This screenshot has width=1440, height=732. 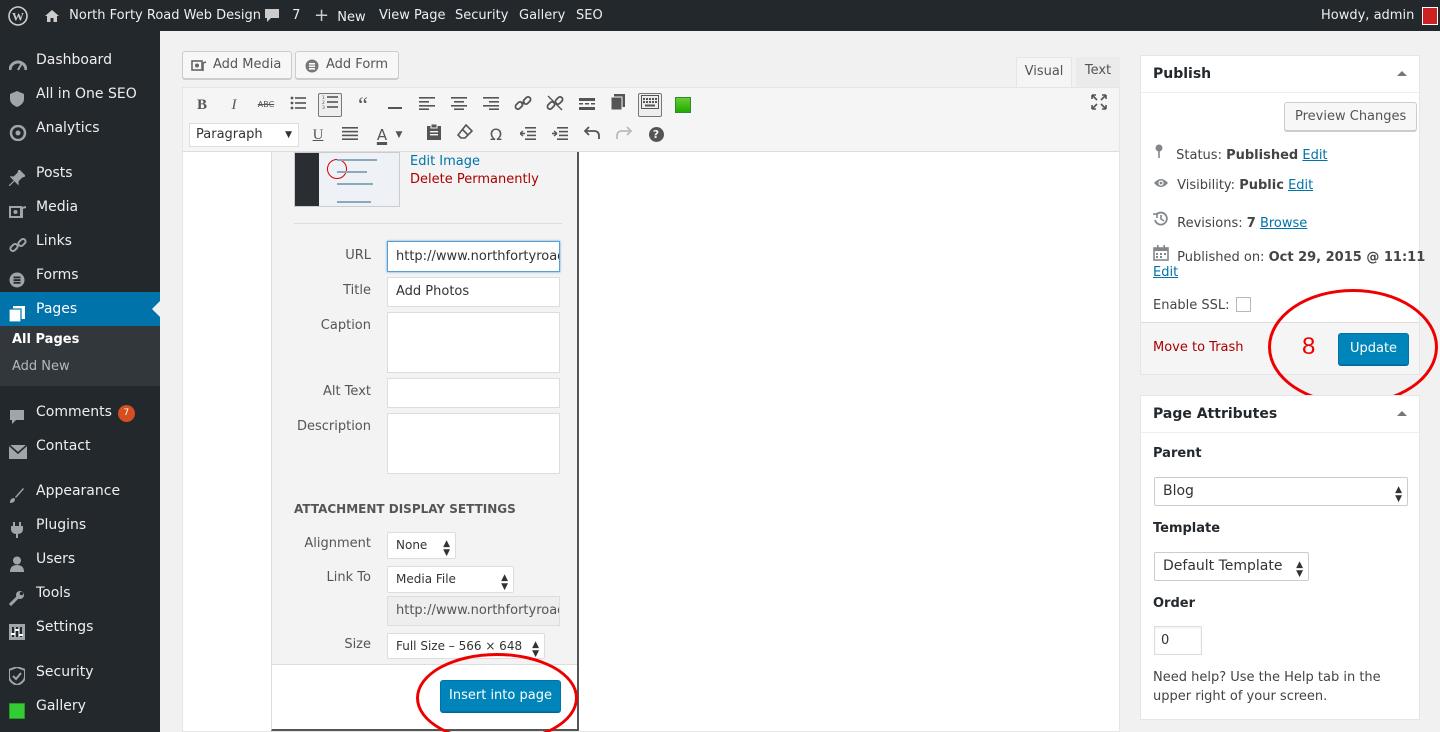 I want to click on paste-as-text-icon, so click(x=434, y=134).